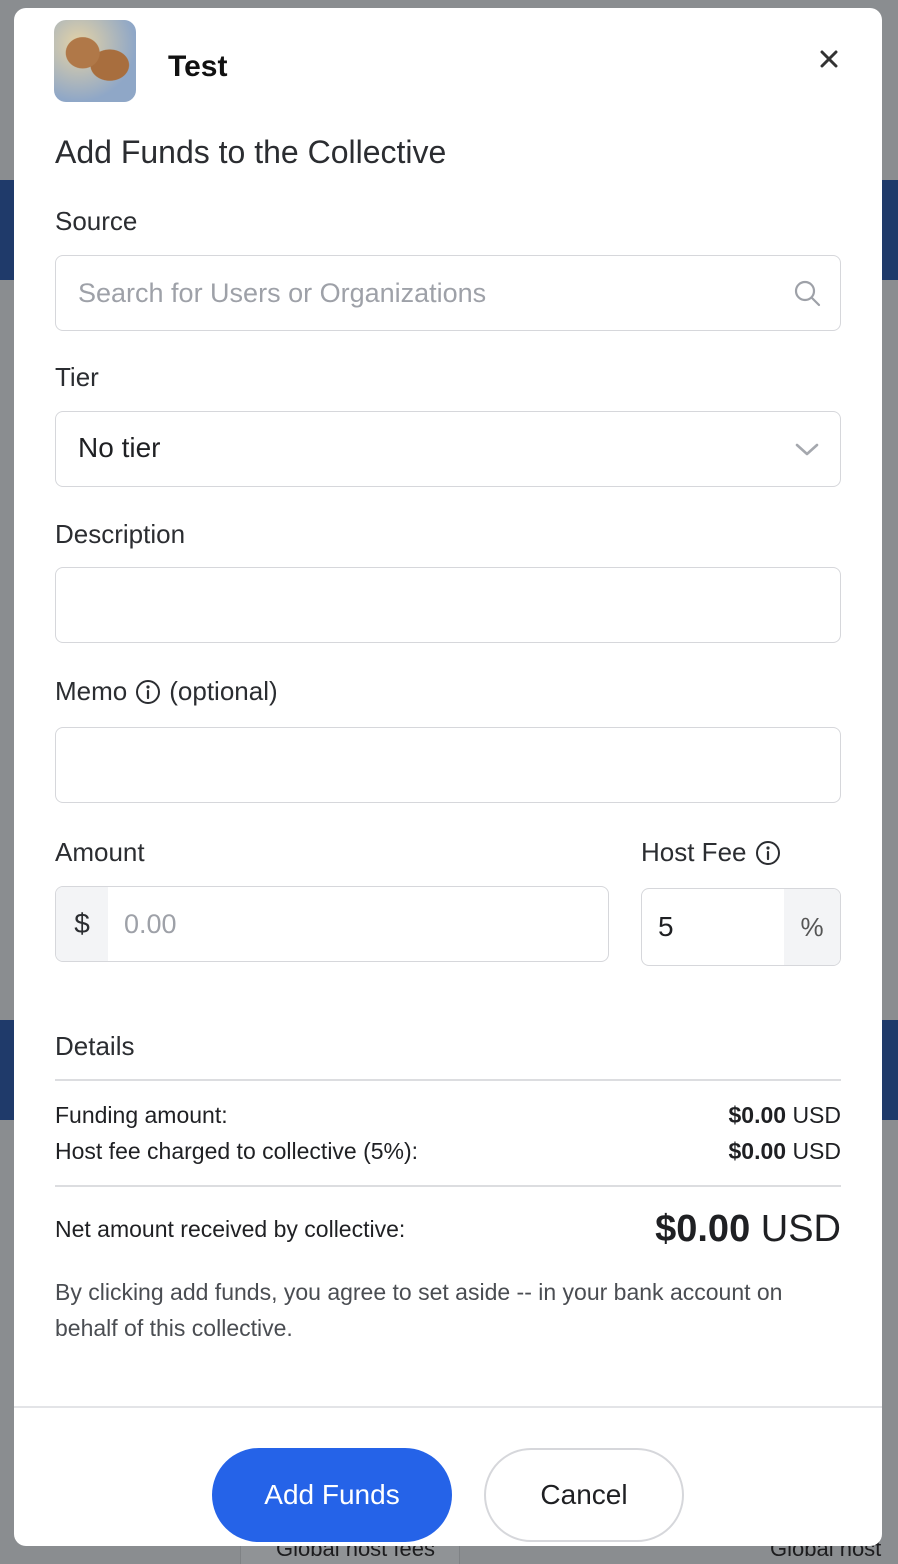  Describe the element at coordinates (584, 1495) in the screenshot. I see `cancel-button: Cancel` at that location.